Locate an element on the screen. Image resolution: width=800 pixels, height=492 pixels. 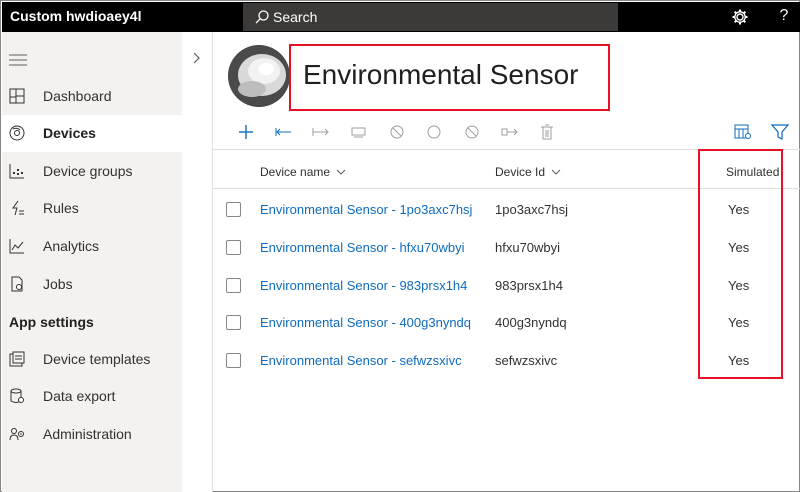
sidebar-item-rules: Rules is located at coordinates (92, 208).